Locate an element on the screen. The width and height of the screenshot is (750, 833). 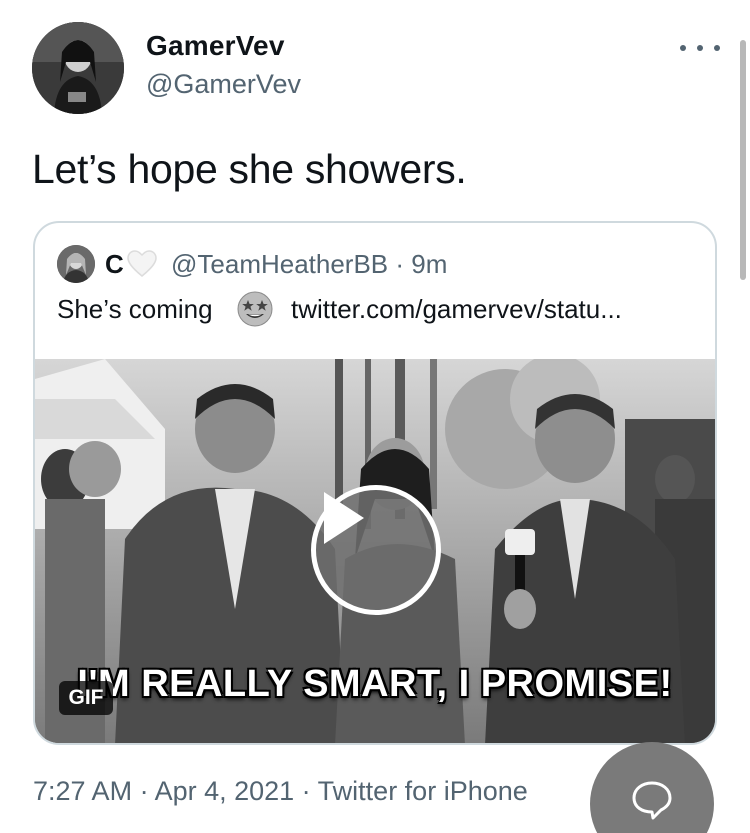
more-options-icon is located at coordinates (700, 48).